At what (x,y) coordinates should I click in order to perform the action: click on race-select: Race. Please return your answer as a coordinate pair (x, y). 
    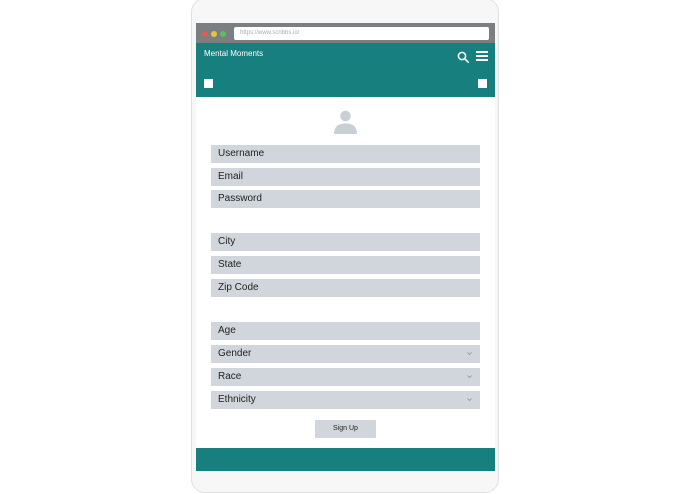
    Looking at the image, I should click on (345, 377).